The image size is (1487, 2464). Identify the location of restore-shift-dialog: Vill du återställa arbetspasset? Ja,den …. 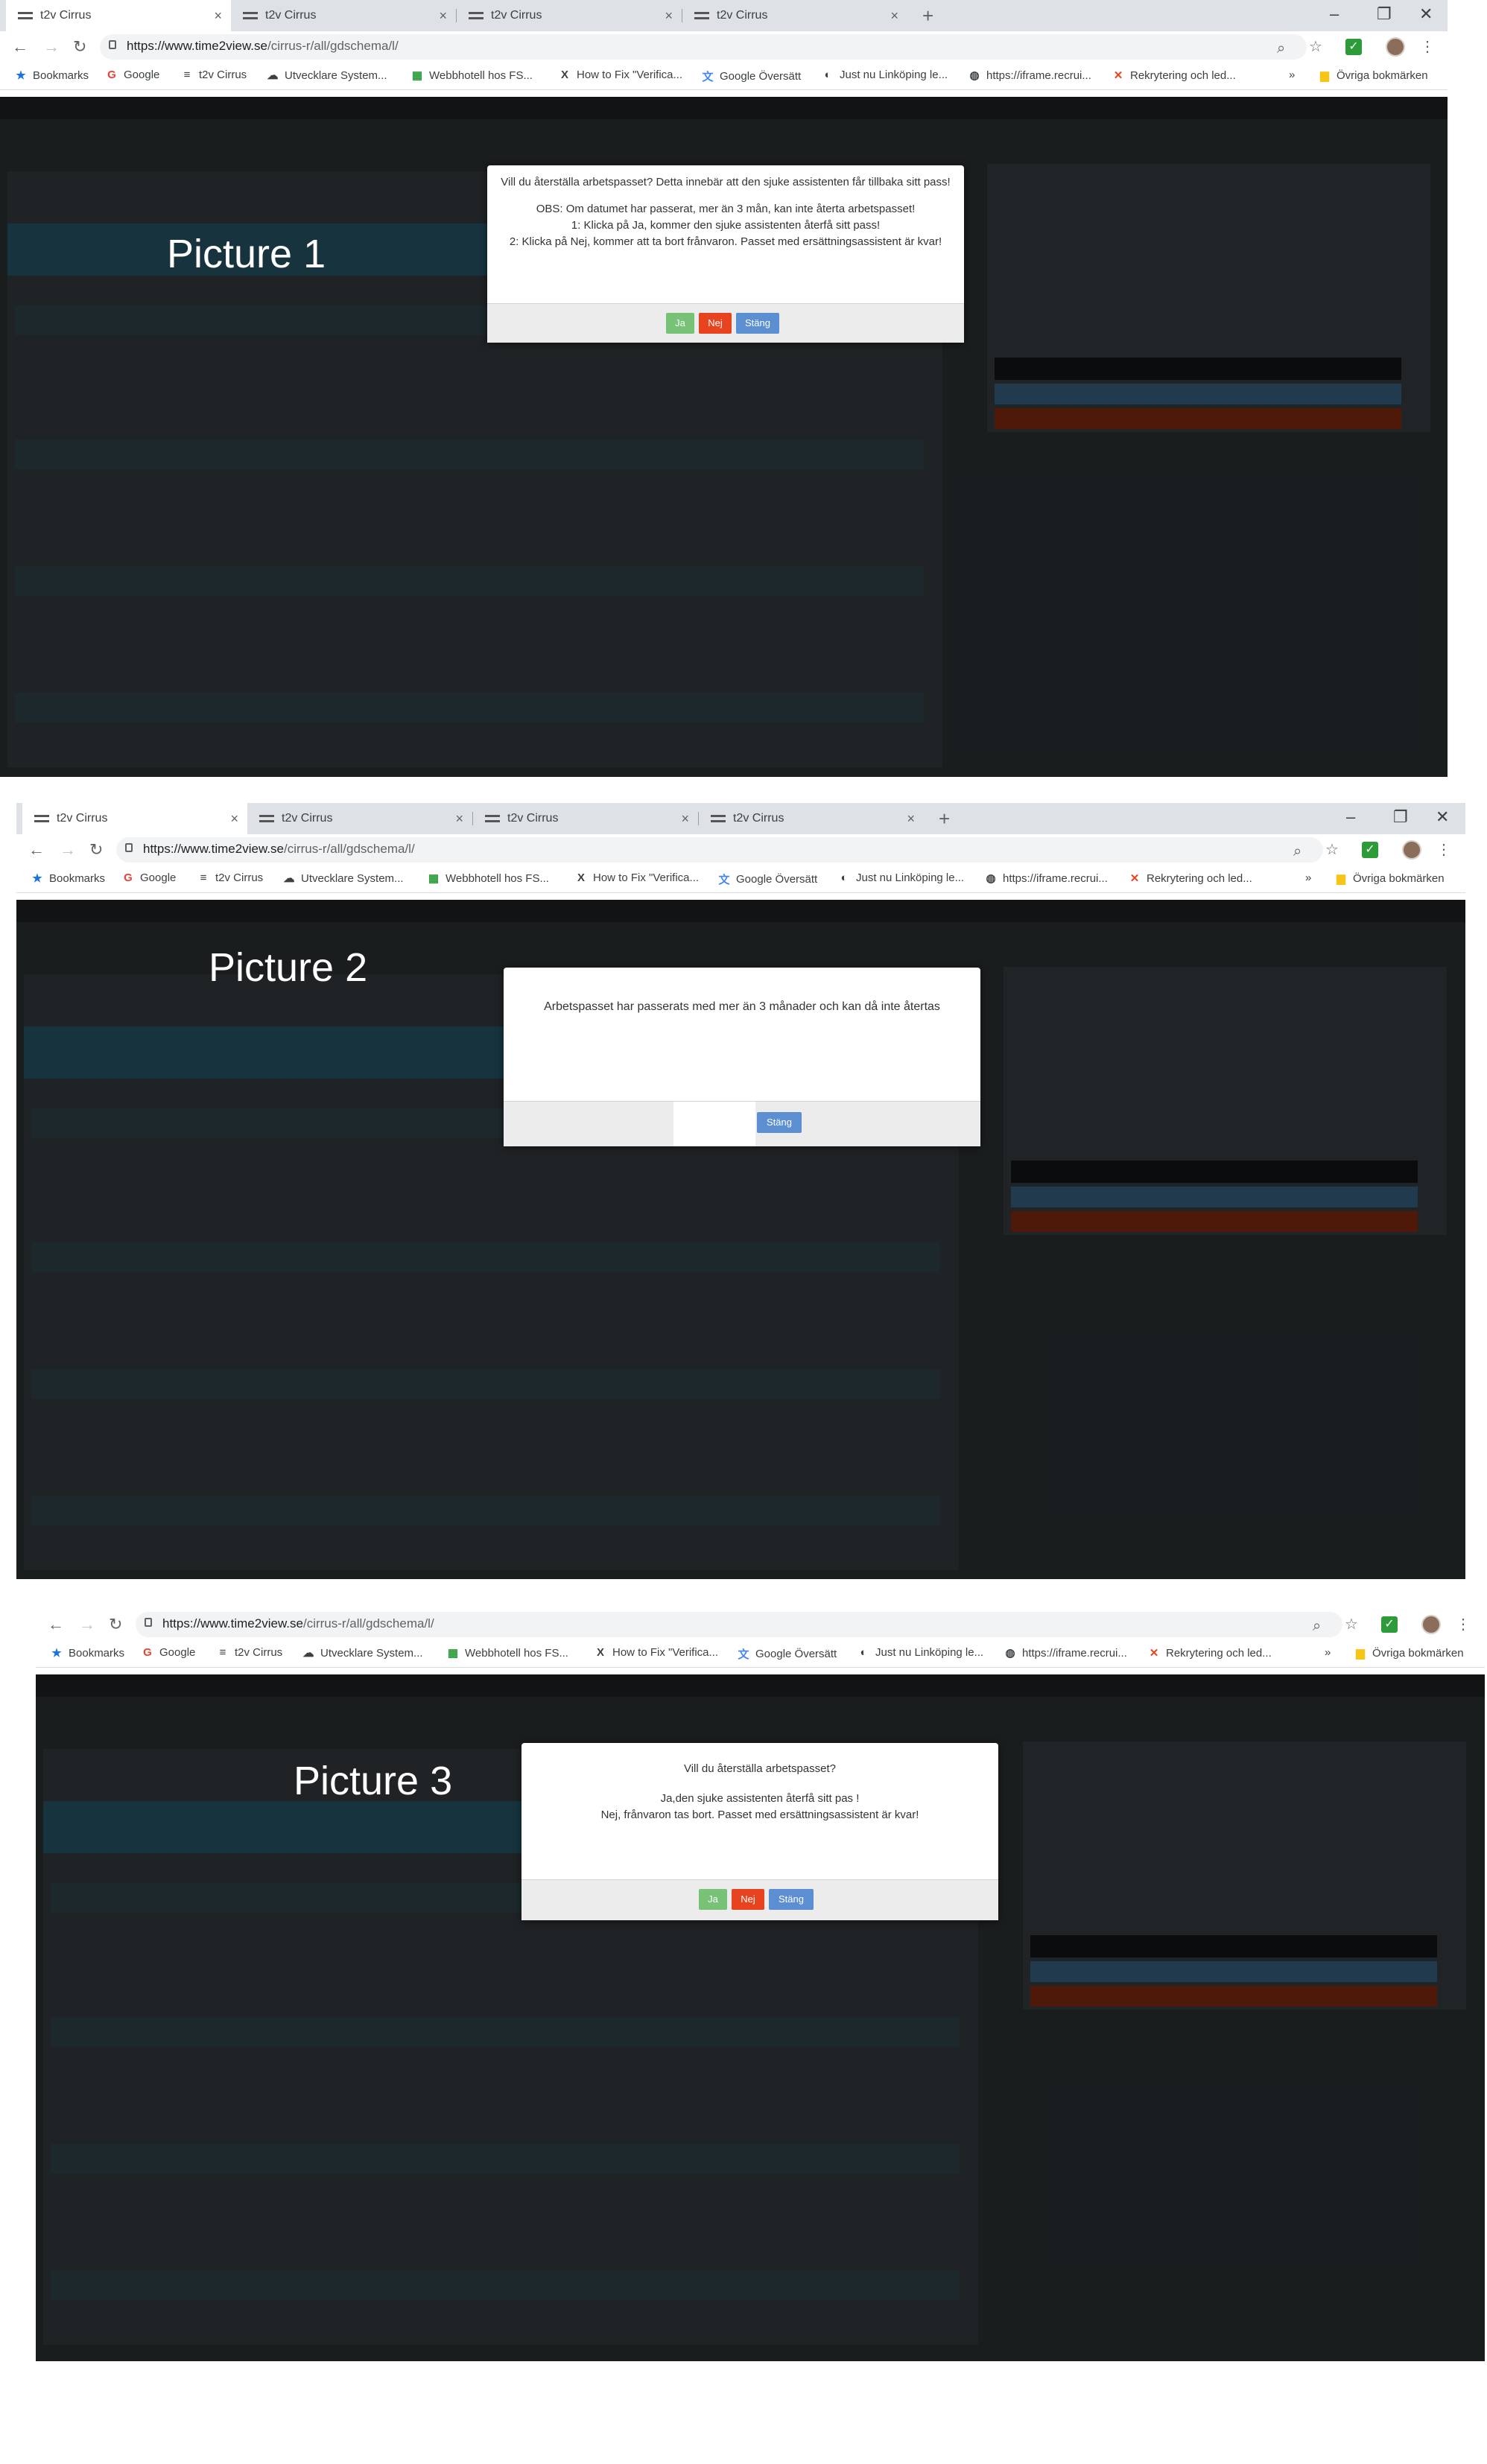
(759, 1831).